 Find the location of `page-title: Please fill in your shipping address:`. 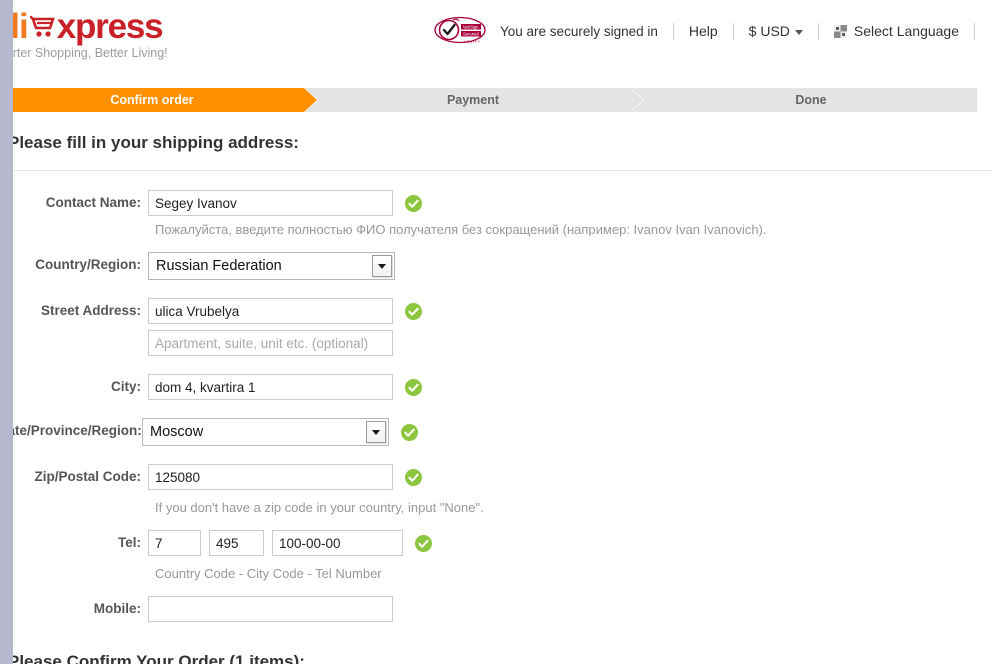

page-title: Please fill in your shipping address: is located at coordinates (153, 142).